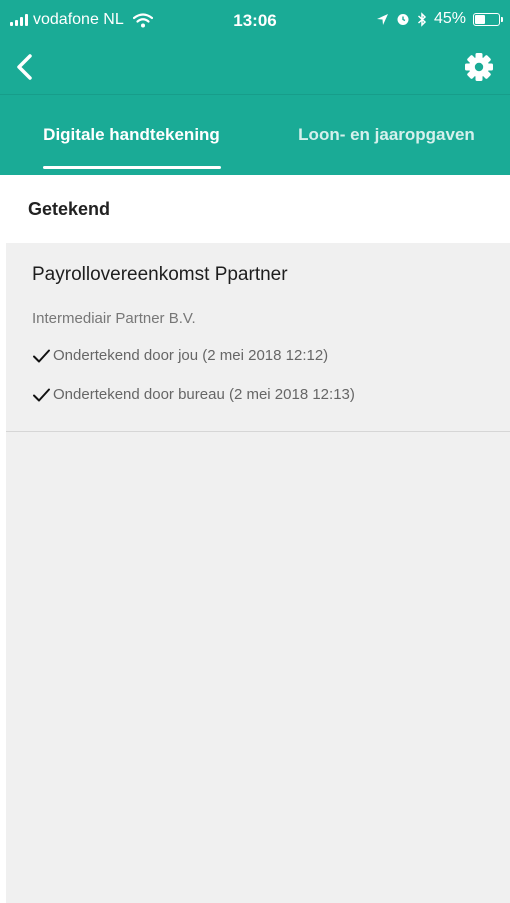 This screenshot has height=903, width=510. I want to click on signature-text: Ondertekend door jou (2 mei 2018 12:12), so click(191, 355).